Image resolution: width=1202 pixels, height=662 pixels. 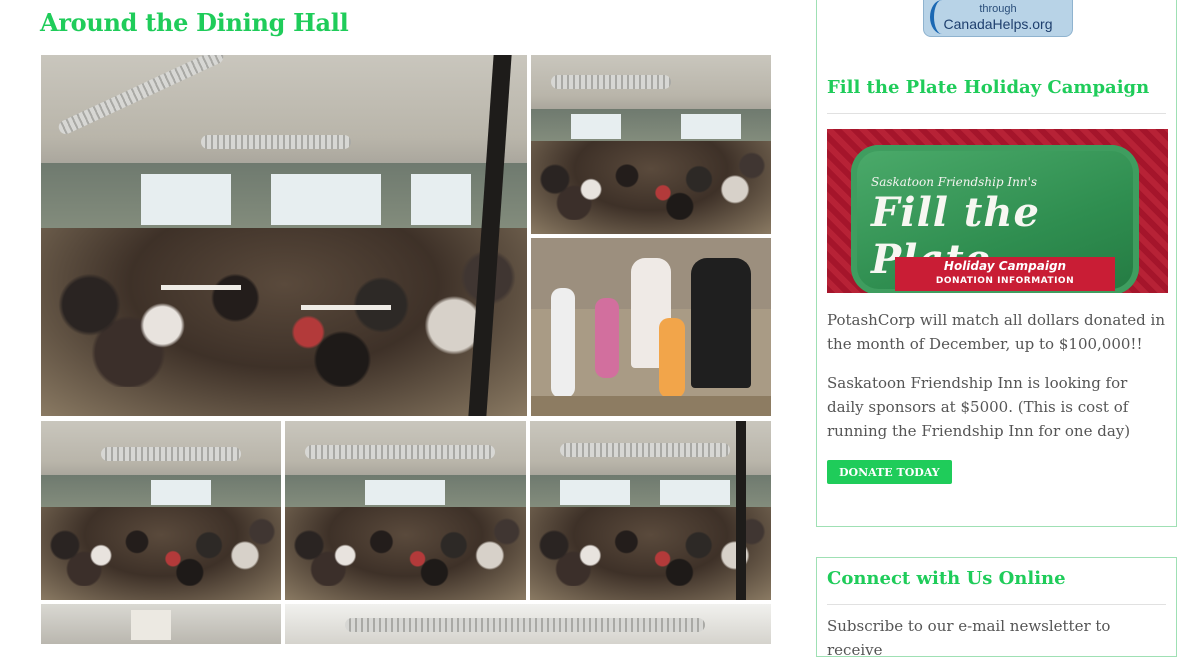 What do you see at coordinates (194, 22) in the screenshot?
I see `section-title: Around the Dining Hall` at bounding box center [194, 22].